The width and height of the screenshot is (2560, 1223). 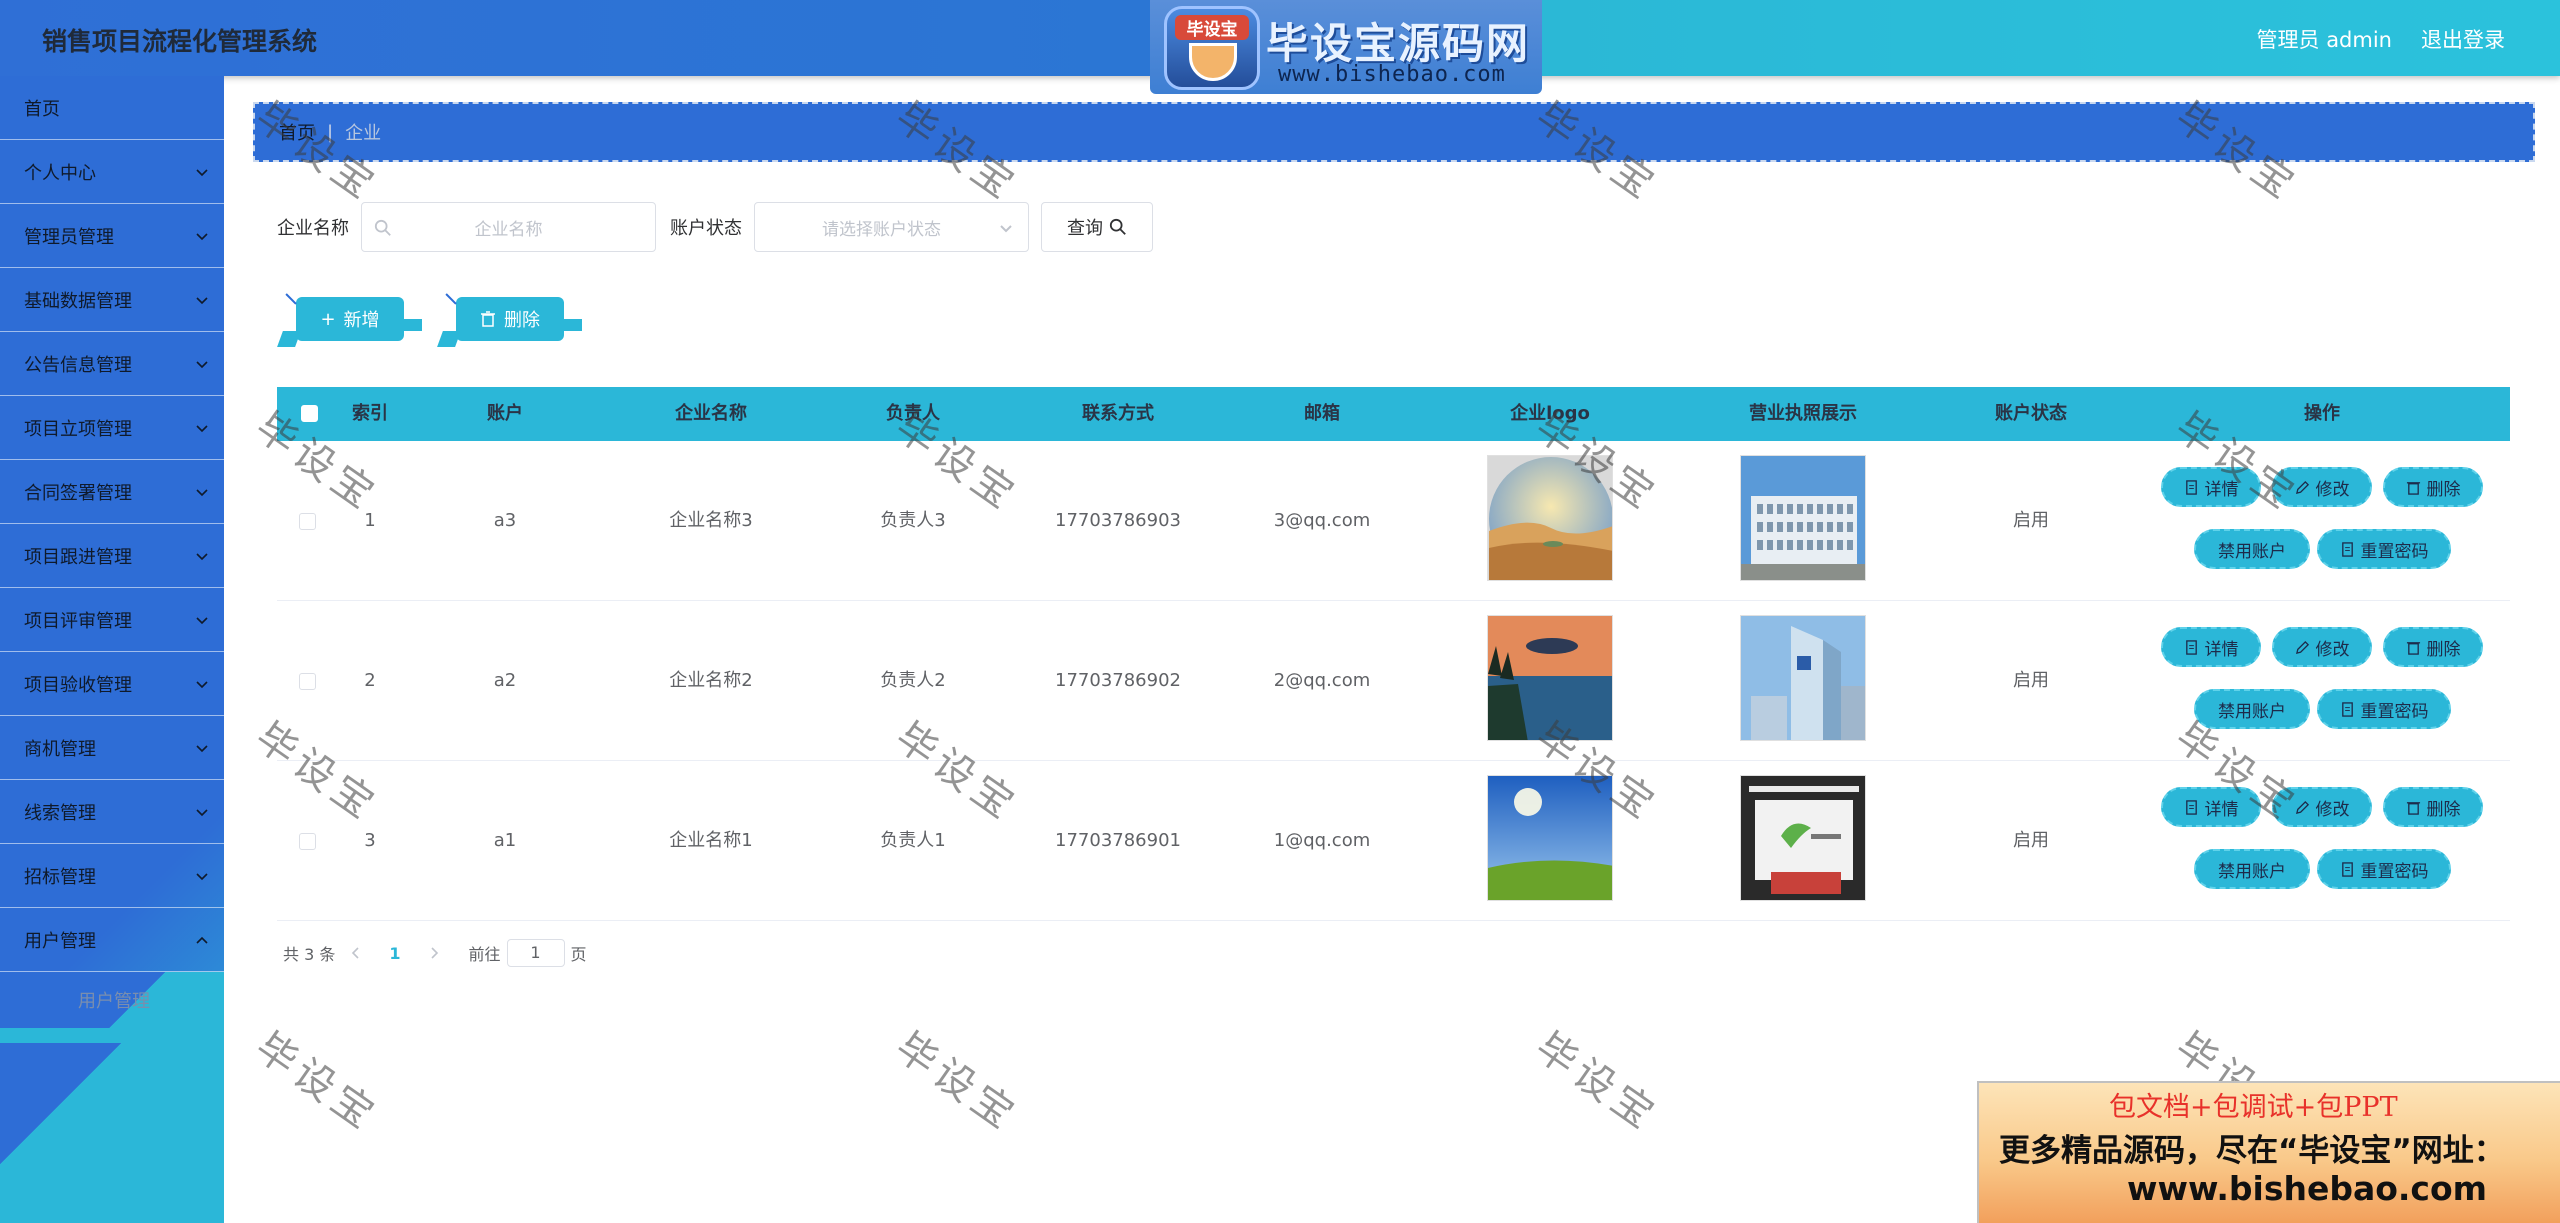 What do you see at coordinates (1550, 413) in the screenshot?
I see `col-logo: 企业logo` at bounding box center [1550, 413].